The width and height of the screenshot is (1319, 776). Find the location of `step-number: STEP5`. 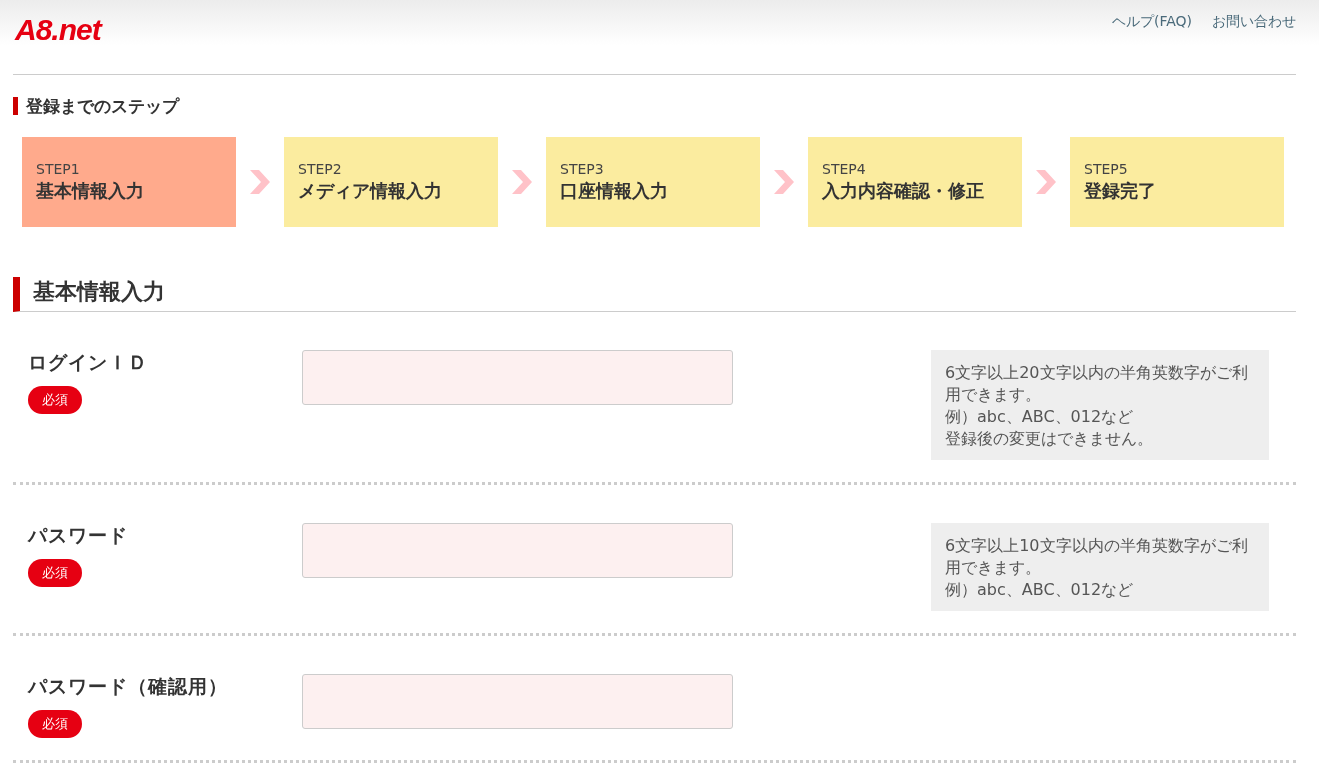

step-number: STEP5 is located at coordinates (1106, 169).